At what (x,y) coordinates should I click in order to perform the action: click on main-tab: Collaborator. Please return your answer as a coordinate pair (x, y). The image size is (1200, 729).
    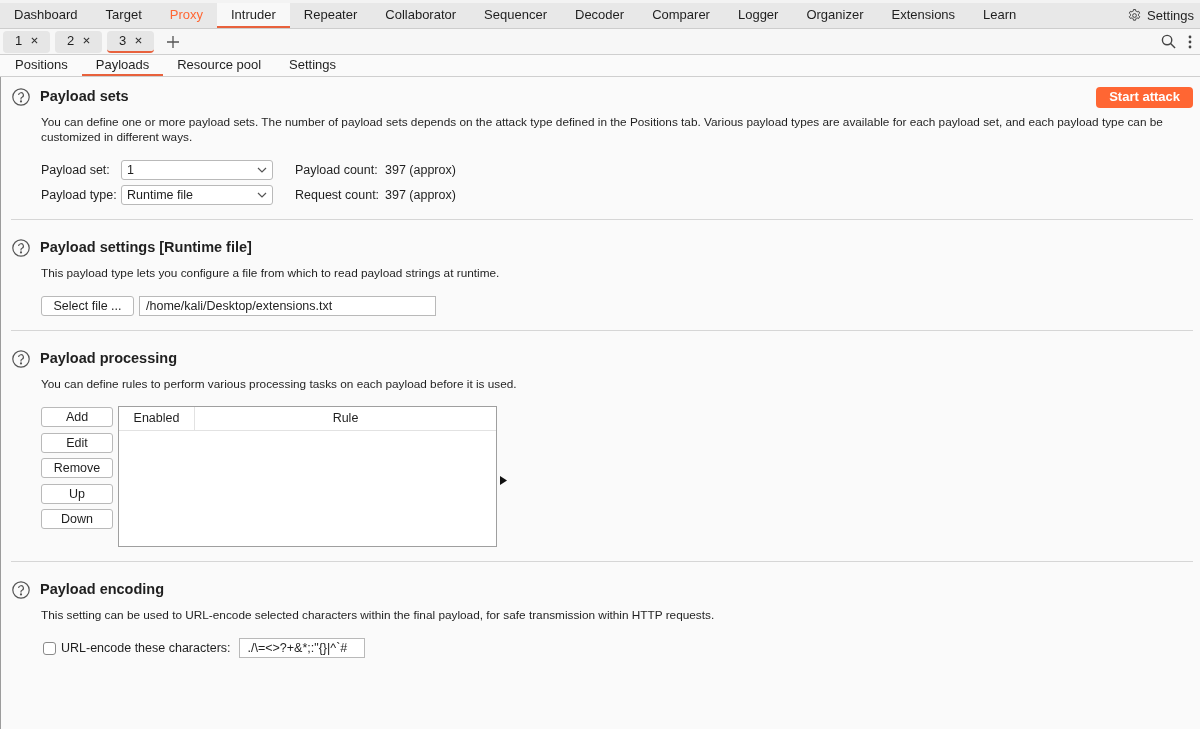
    Looking at the image, I should click on (421, 15).